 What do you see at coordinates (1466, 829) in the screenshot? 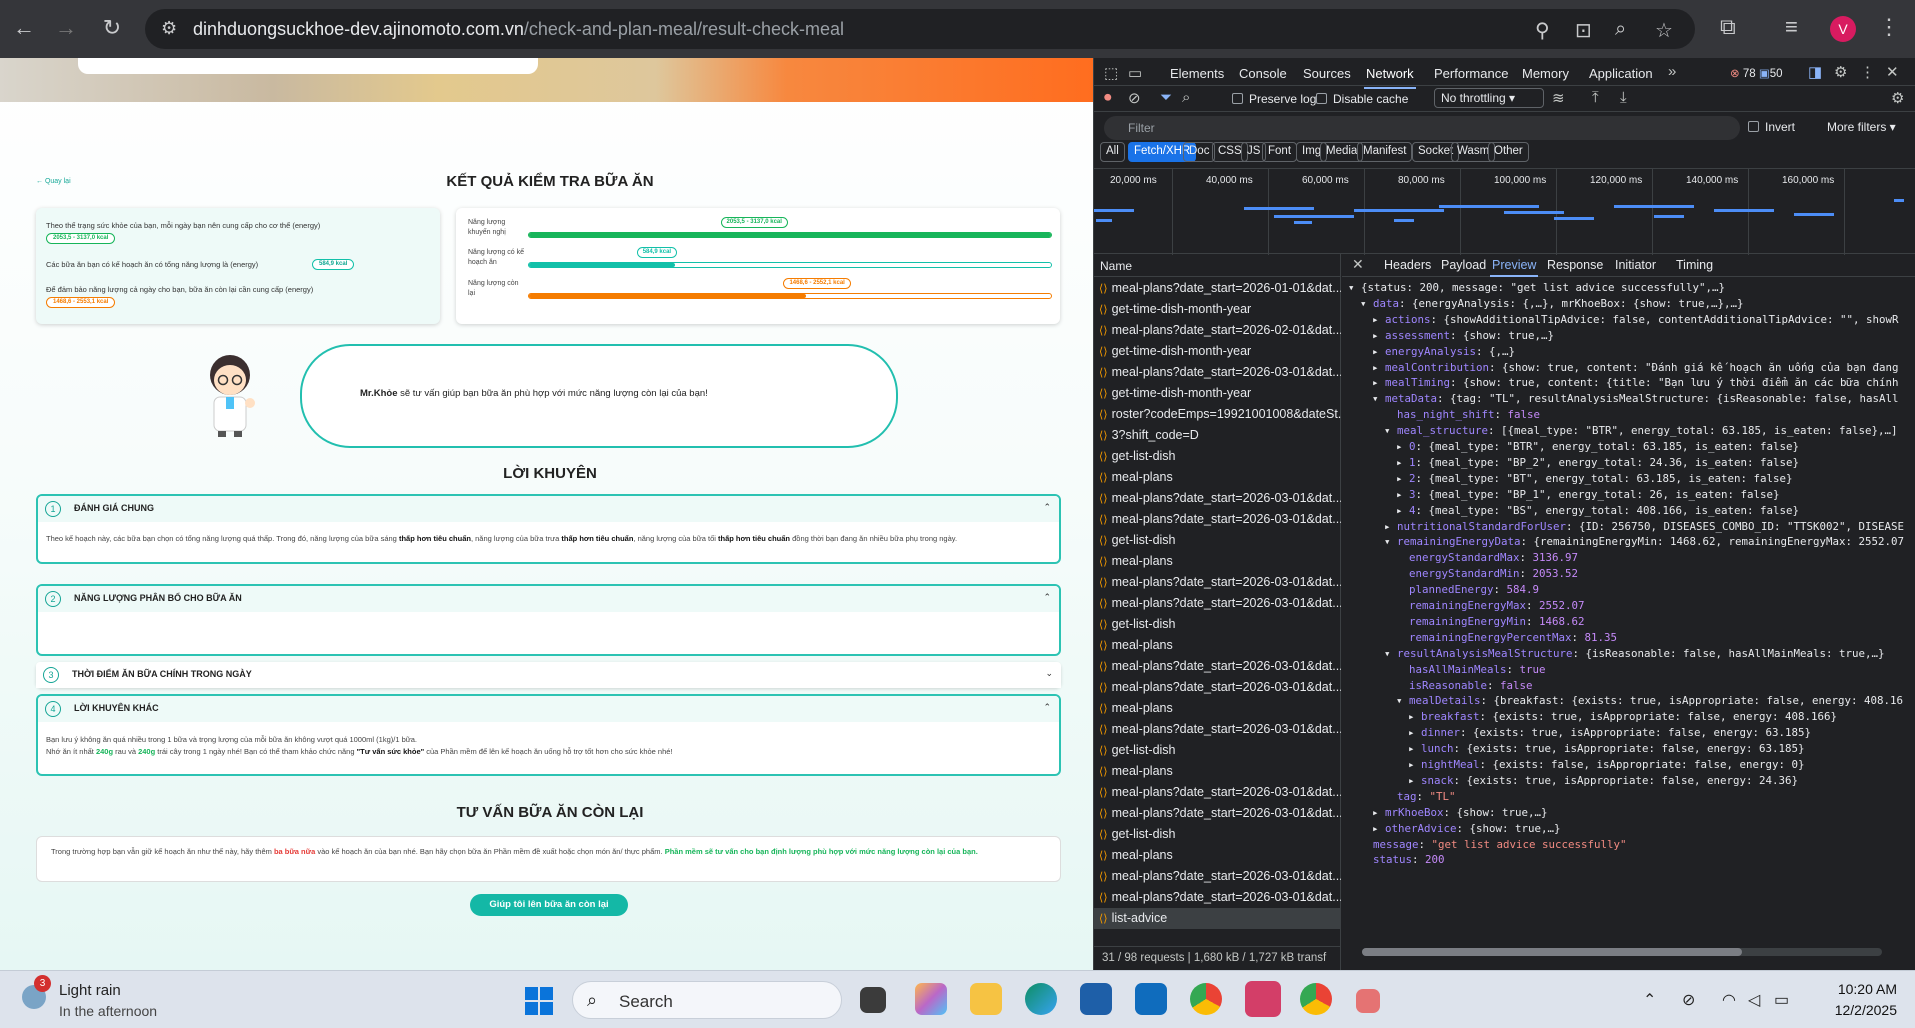
I see `json-tree-line: ▸ otherAdvice: {show: true,…}` at bounding box center [1466, 829].